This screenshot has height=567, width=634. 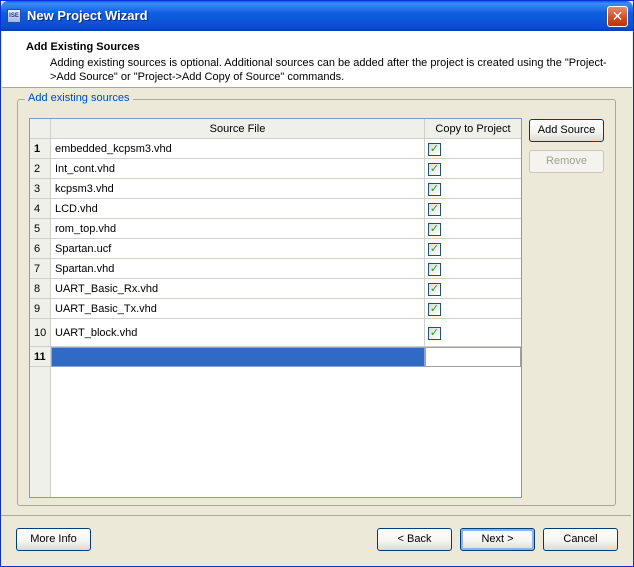 I want to click on source-file-cell, so click(x=238, y=357).